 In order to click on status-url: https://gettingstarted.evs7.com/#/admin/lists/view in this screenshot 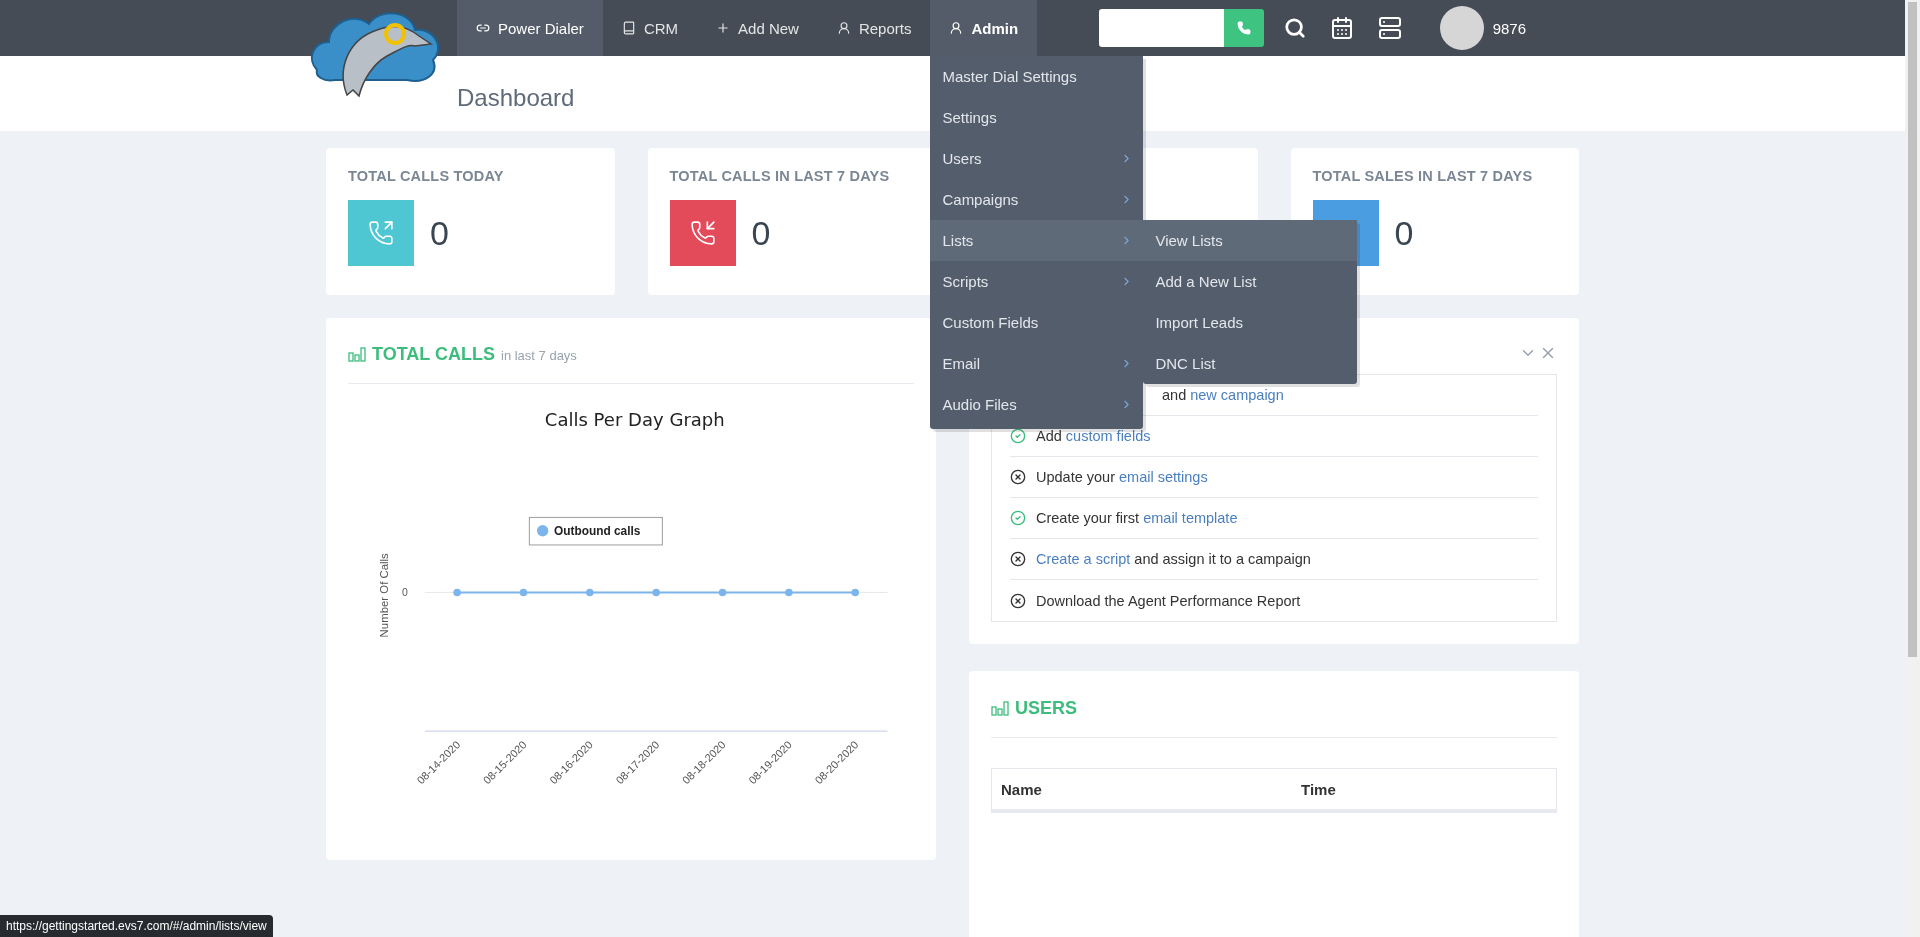, I will do `click(136, 926)`.